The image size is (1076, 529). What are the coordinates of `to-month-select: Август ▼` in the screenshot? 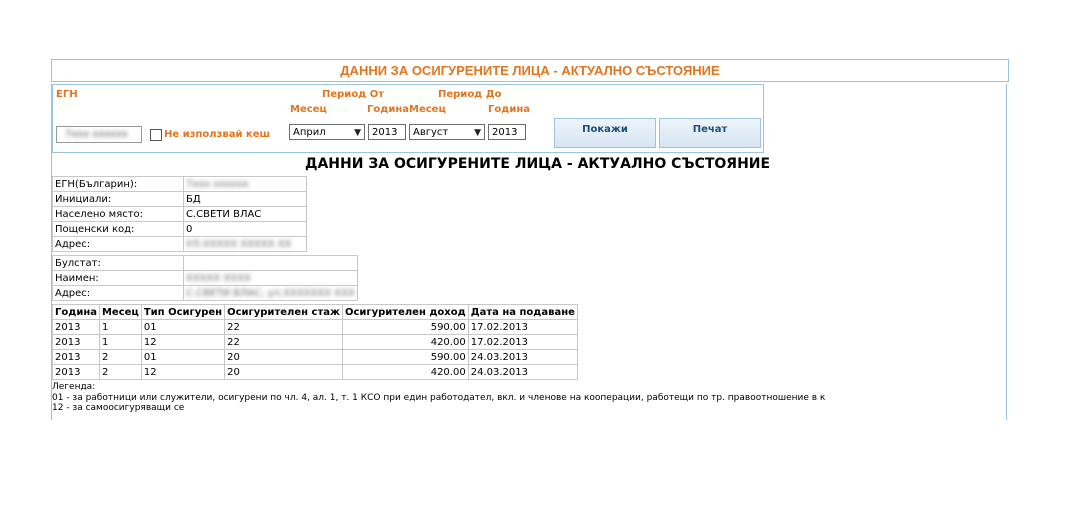 It's located at (447, 132).